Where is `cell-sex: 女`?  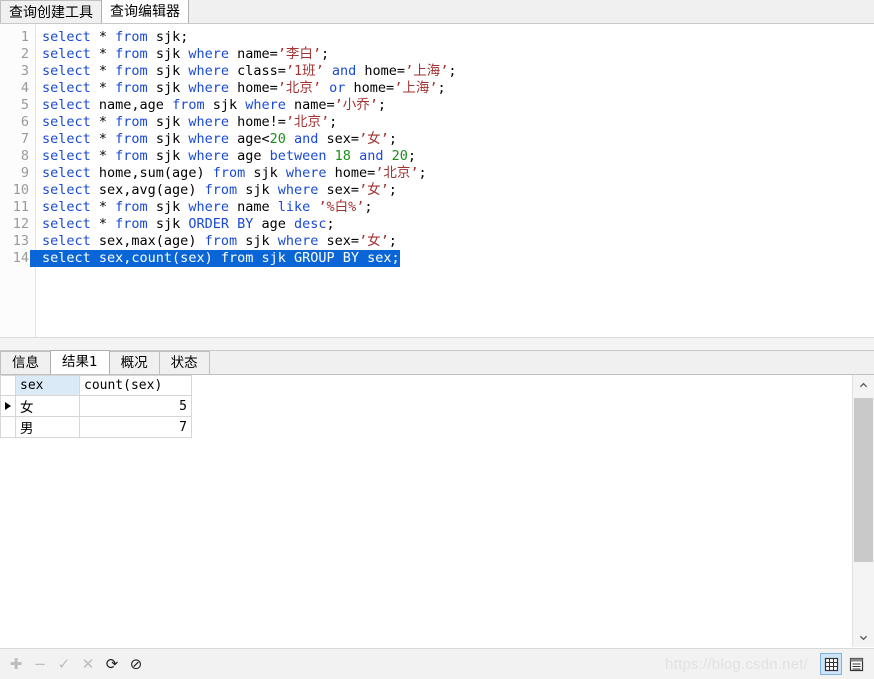
cell-sex: 女 is located at coordinates (47, 406).